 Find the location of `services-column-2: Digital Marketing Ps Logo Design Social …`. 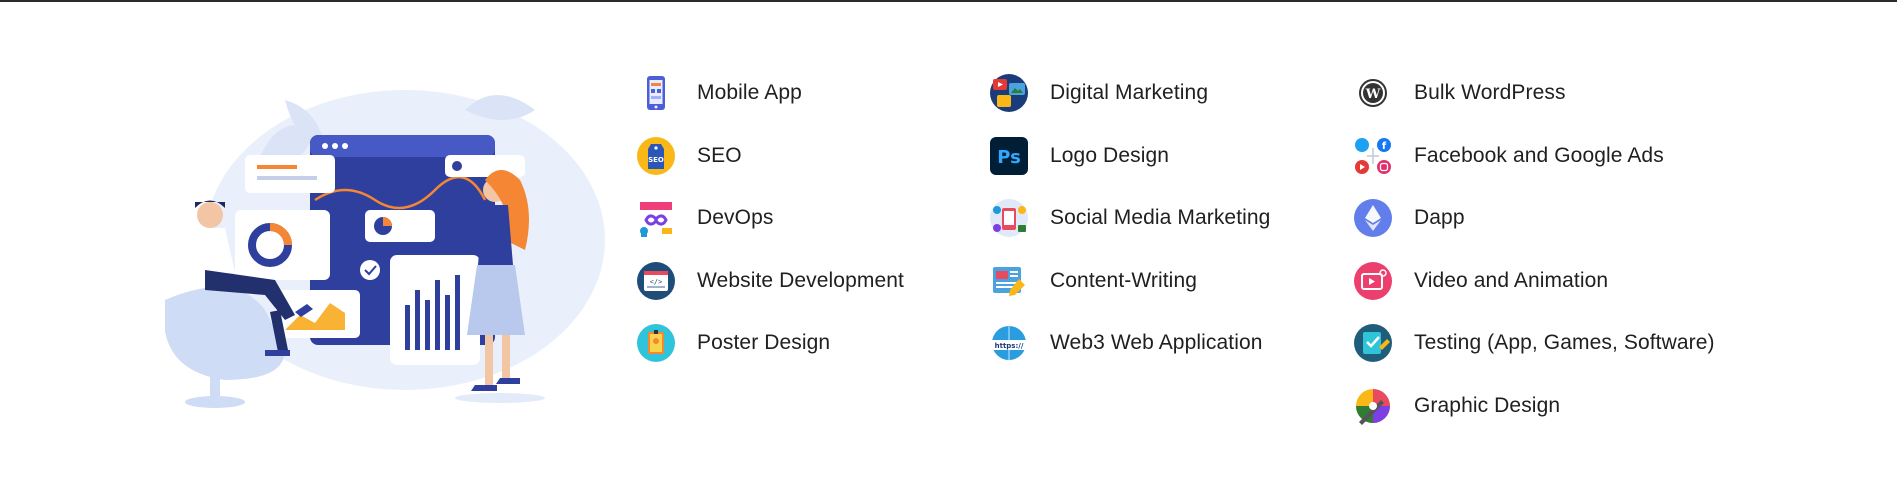

services-column-2: Digital Marketing Ps Logo Design Social … is located at coordinates (1129, 218).